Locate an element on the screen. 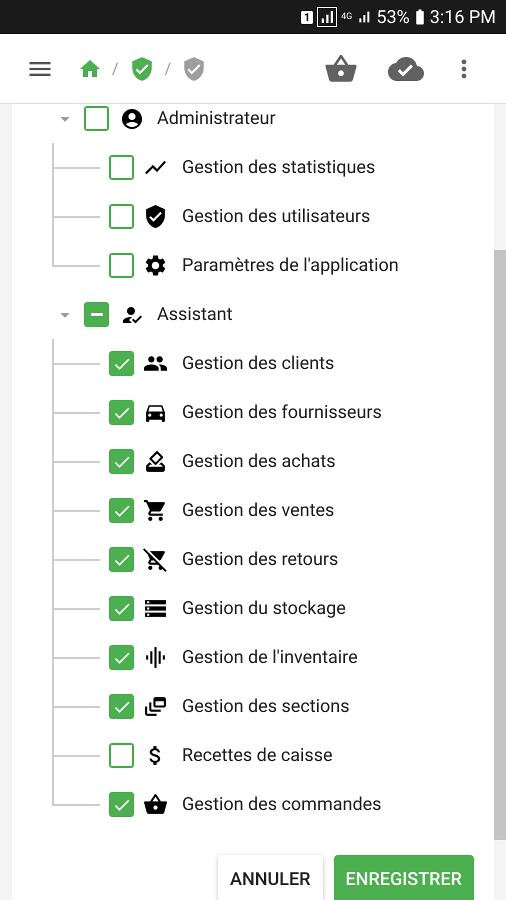 This screenshot has width=506, height=900. sim-indicator: 1 is located at coordinates (307, 17).